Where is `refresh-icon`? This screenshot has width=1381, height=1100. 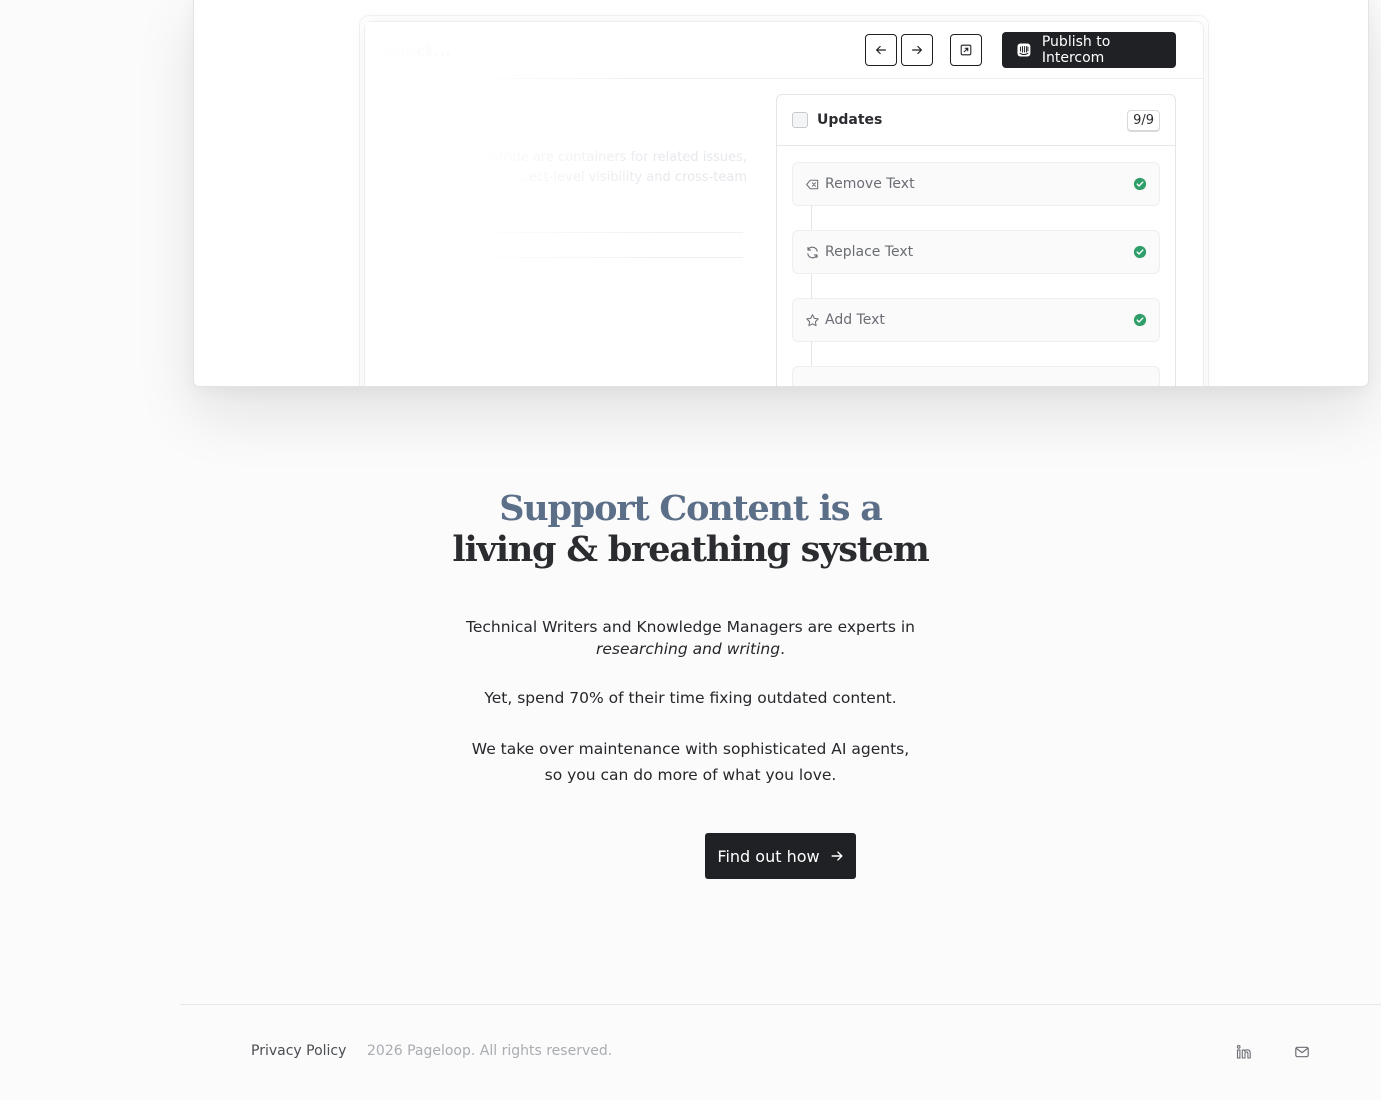
refresh-icon is located at coordinates (812, 252).